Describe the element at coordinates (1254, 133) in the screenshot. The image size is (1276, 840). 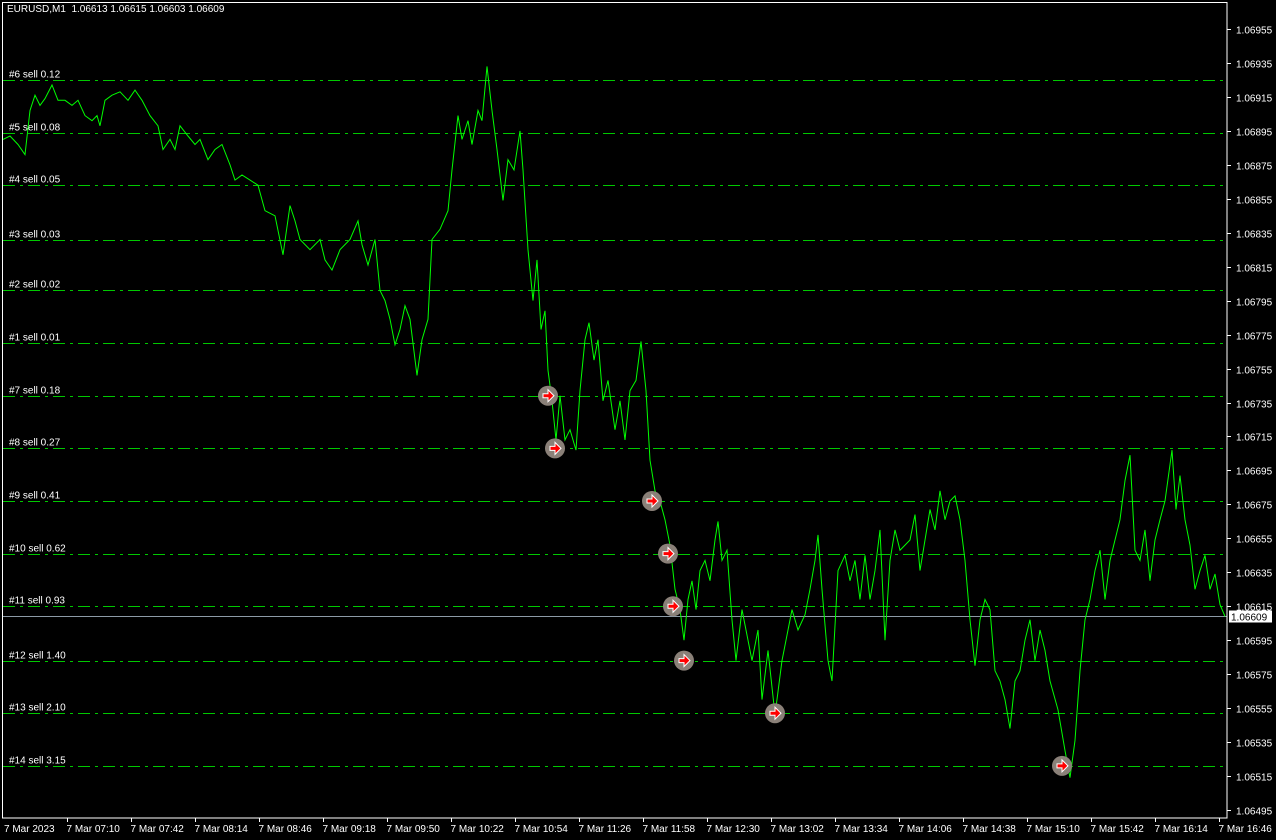
I see `price-tick-label: 1.06895` at that location.